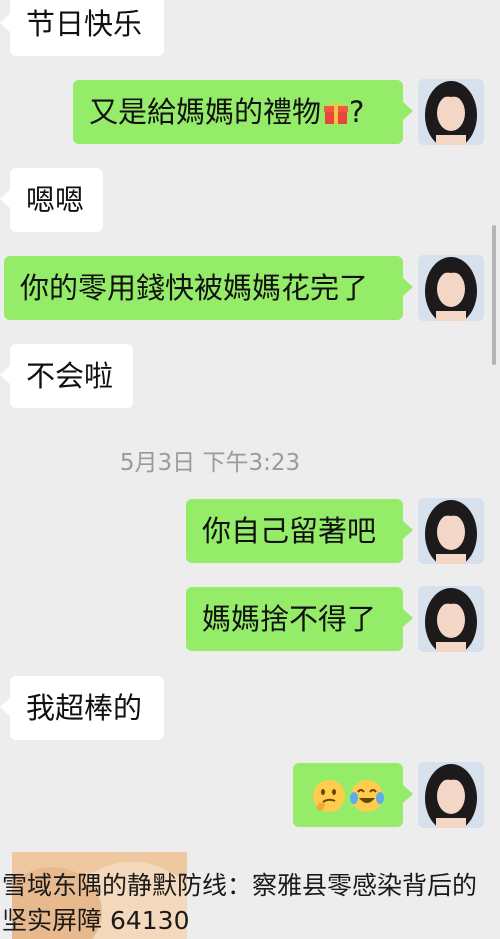 This screenshot has width=500, height=939. I want to click on message-text: 节日快乐, so click(84, 24).